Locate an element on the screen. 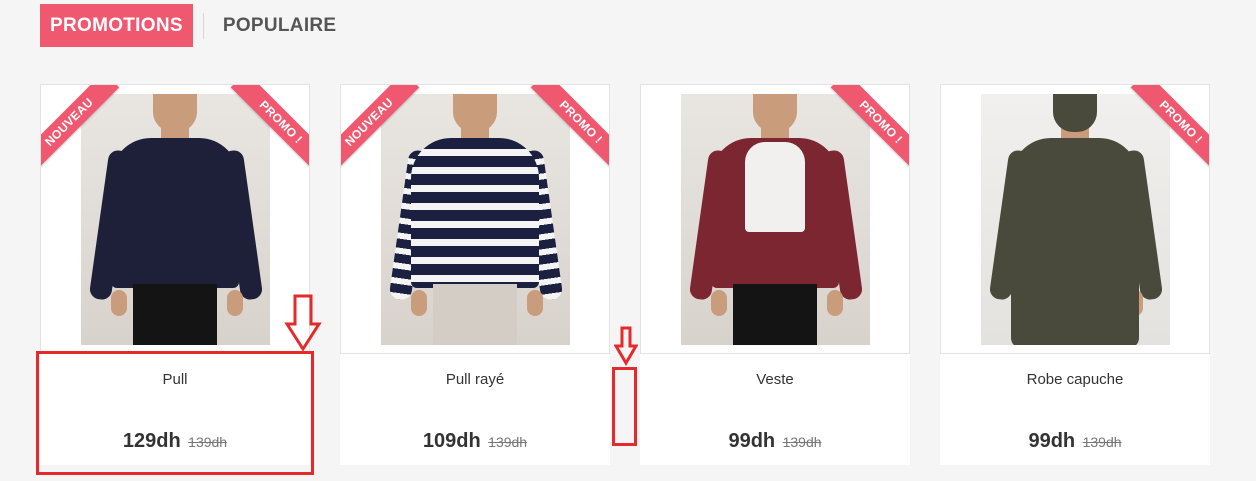  striped-sweater-icon is located at coordinates (475, 219).